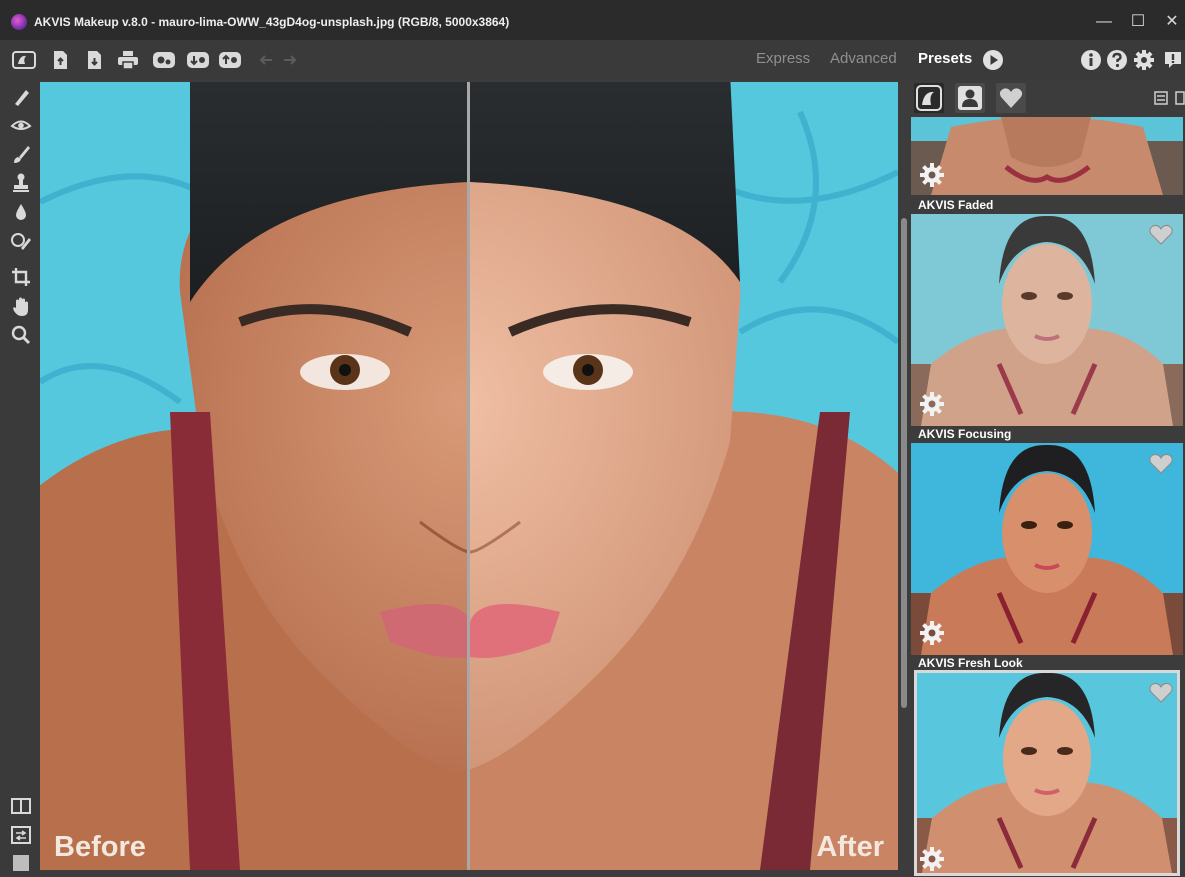 This screenshot has height=877, width=1185. I want to click on preset-name: AKVIS Fresh Look, so click(970, 663).